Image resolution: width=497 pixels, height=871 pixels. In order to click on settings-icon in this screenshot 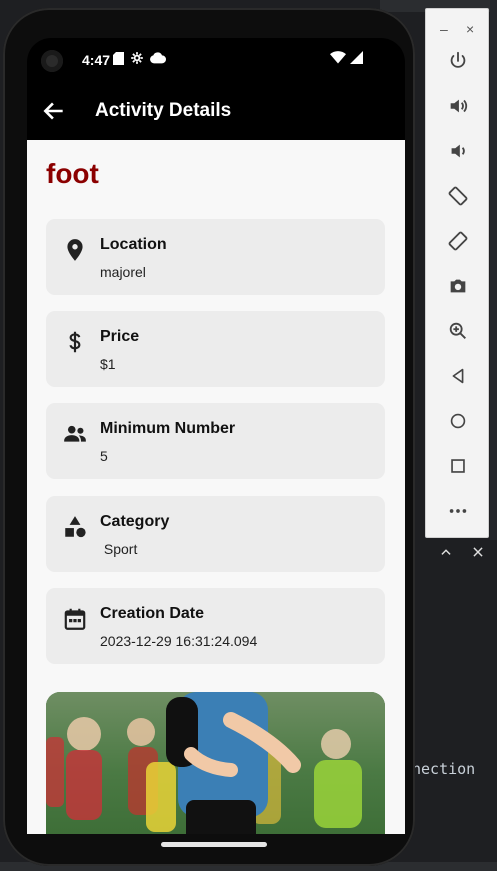, I will do `click(137, 58)`.